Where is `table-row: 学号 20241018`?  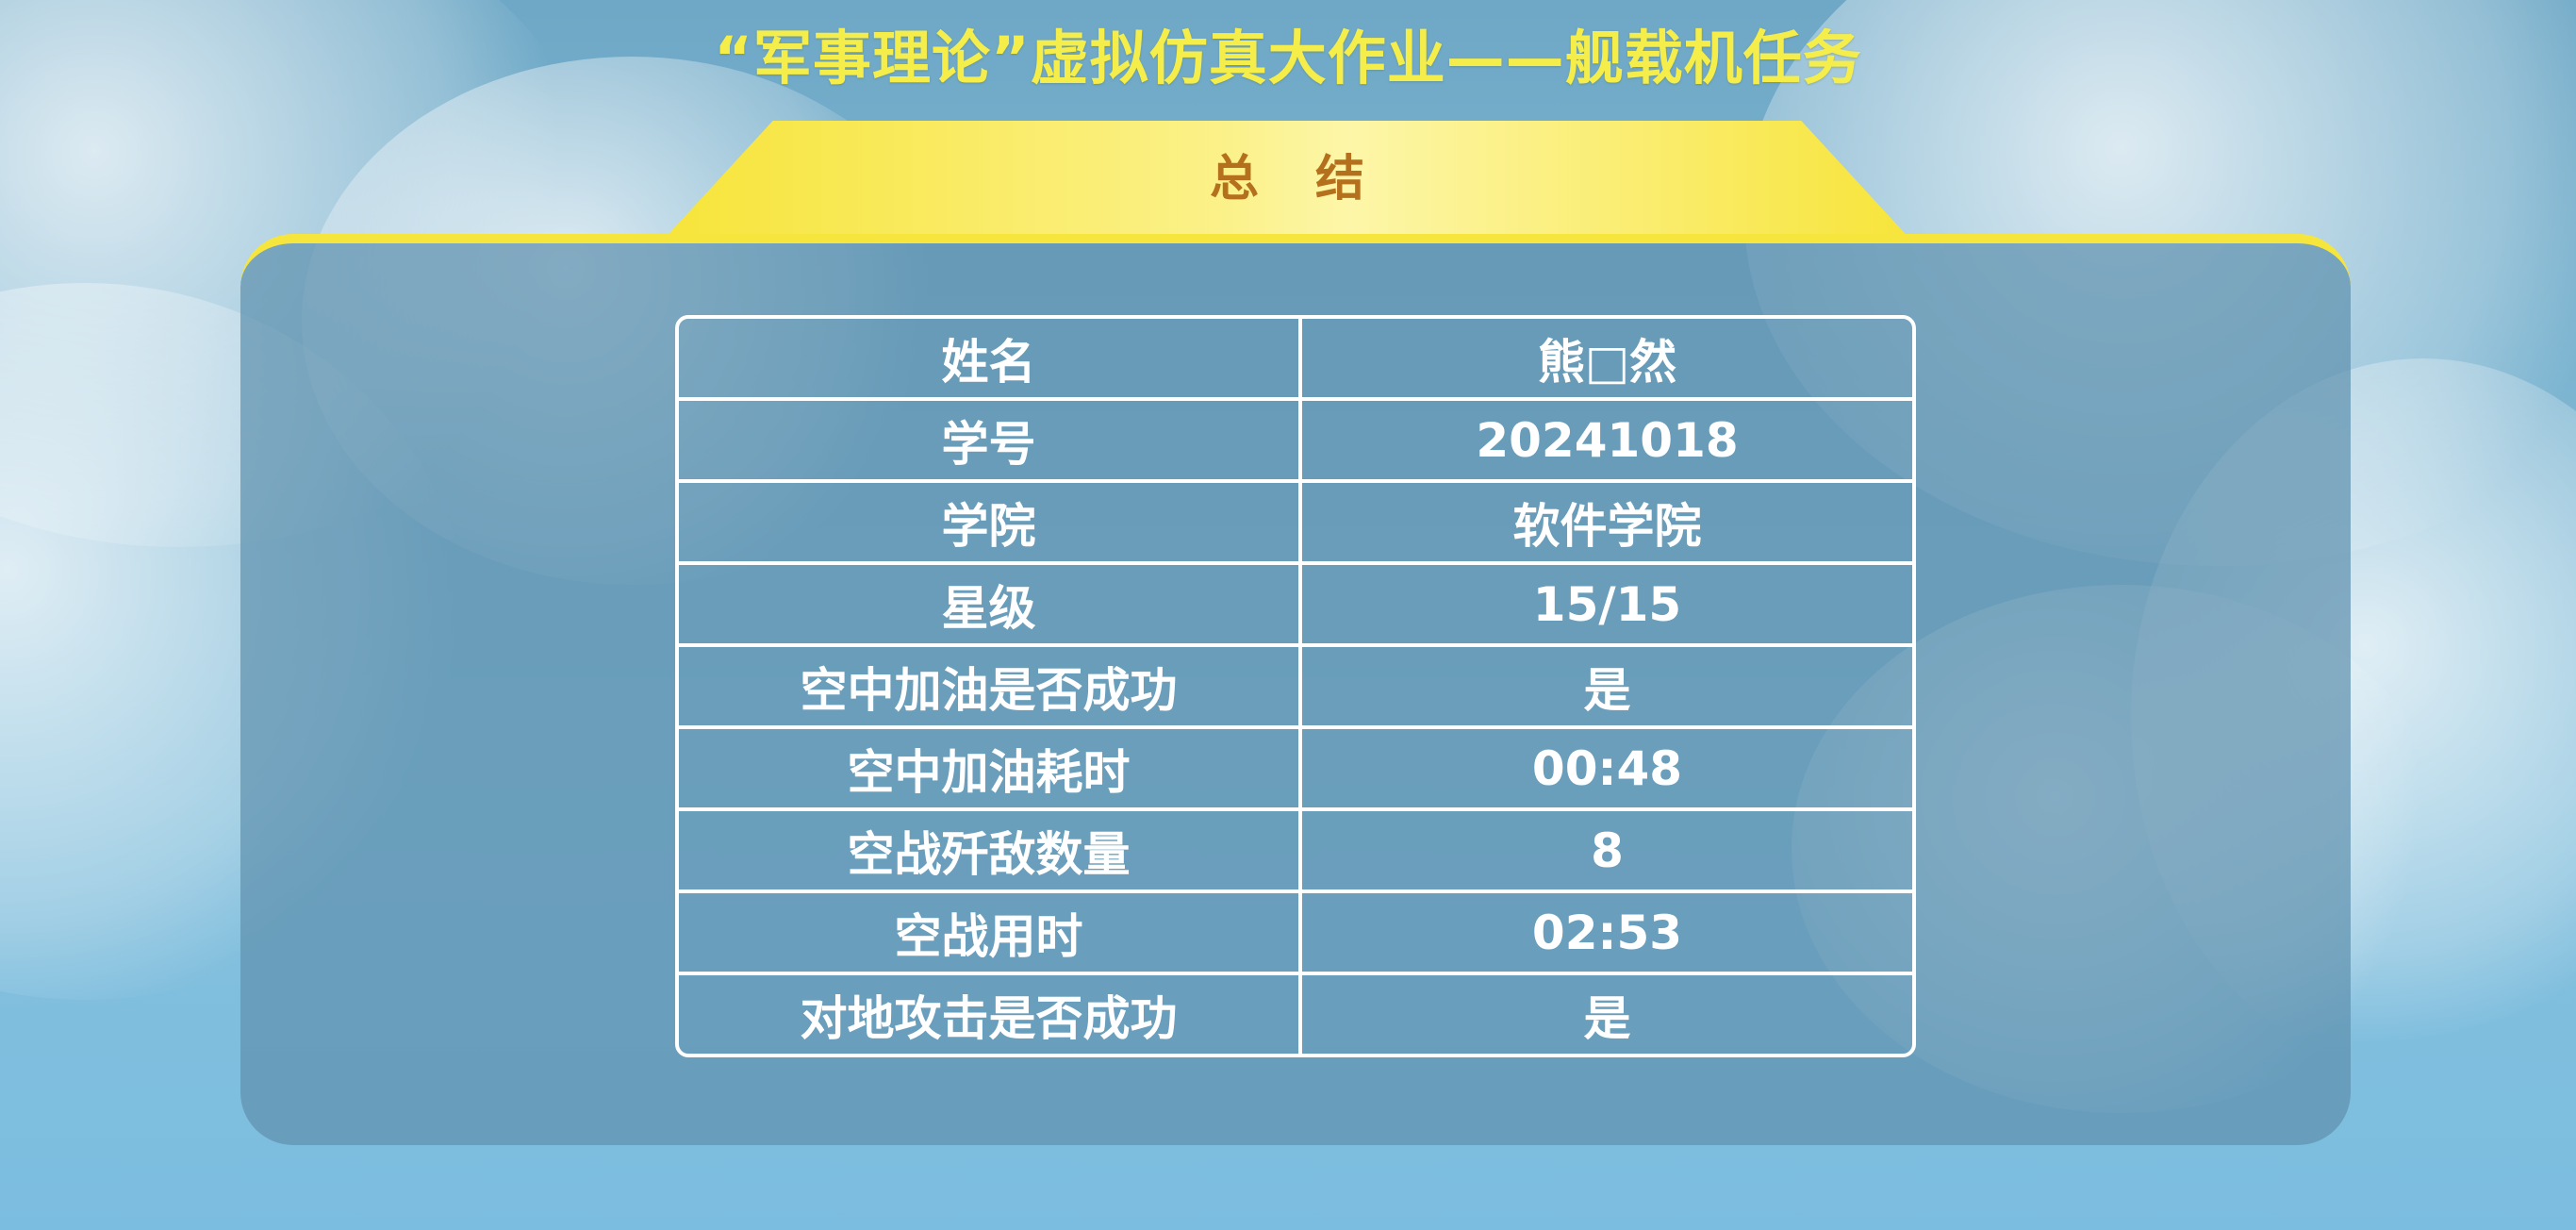
table-row: 学号 20241018 is located at coordinates (1295, 442).